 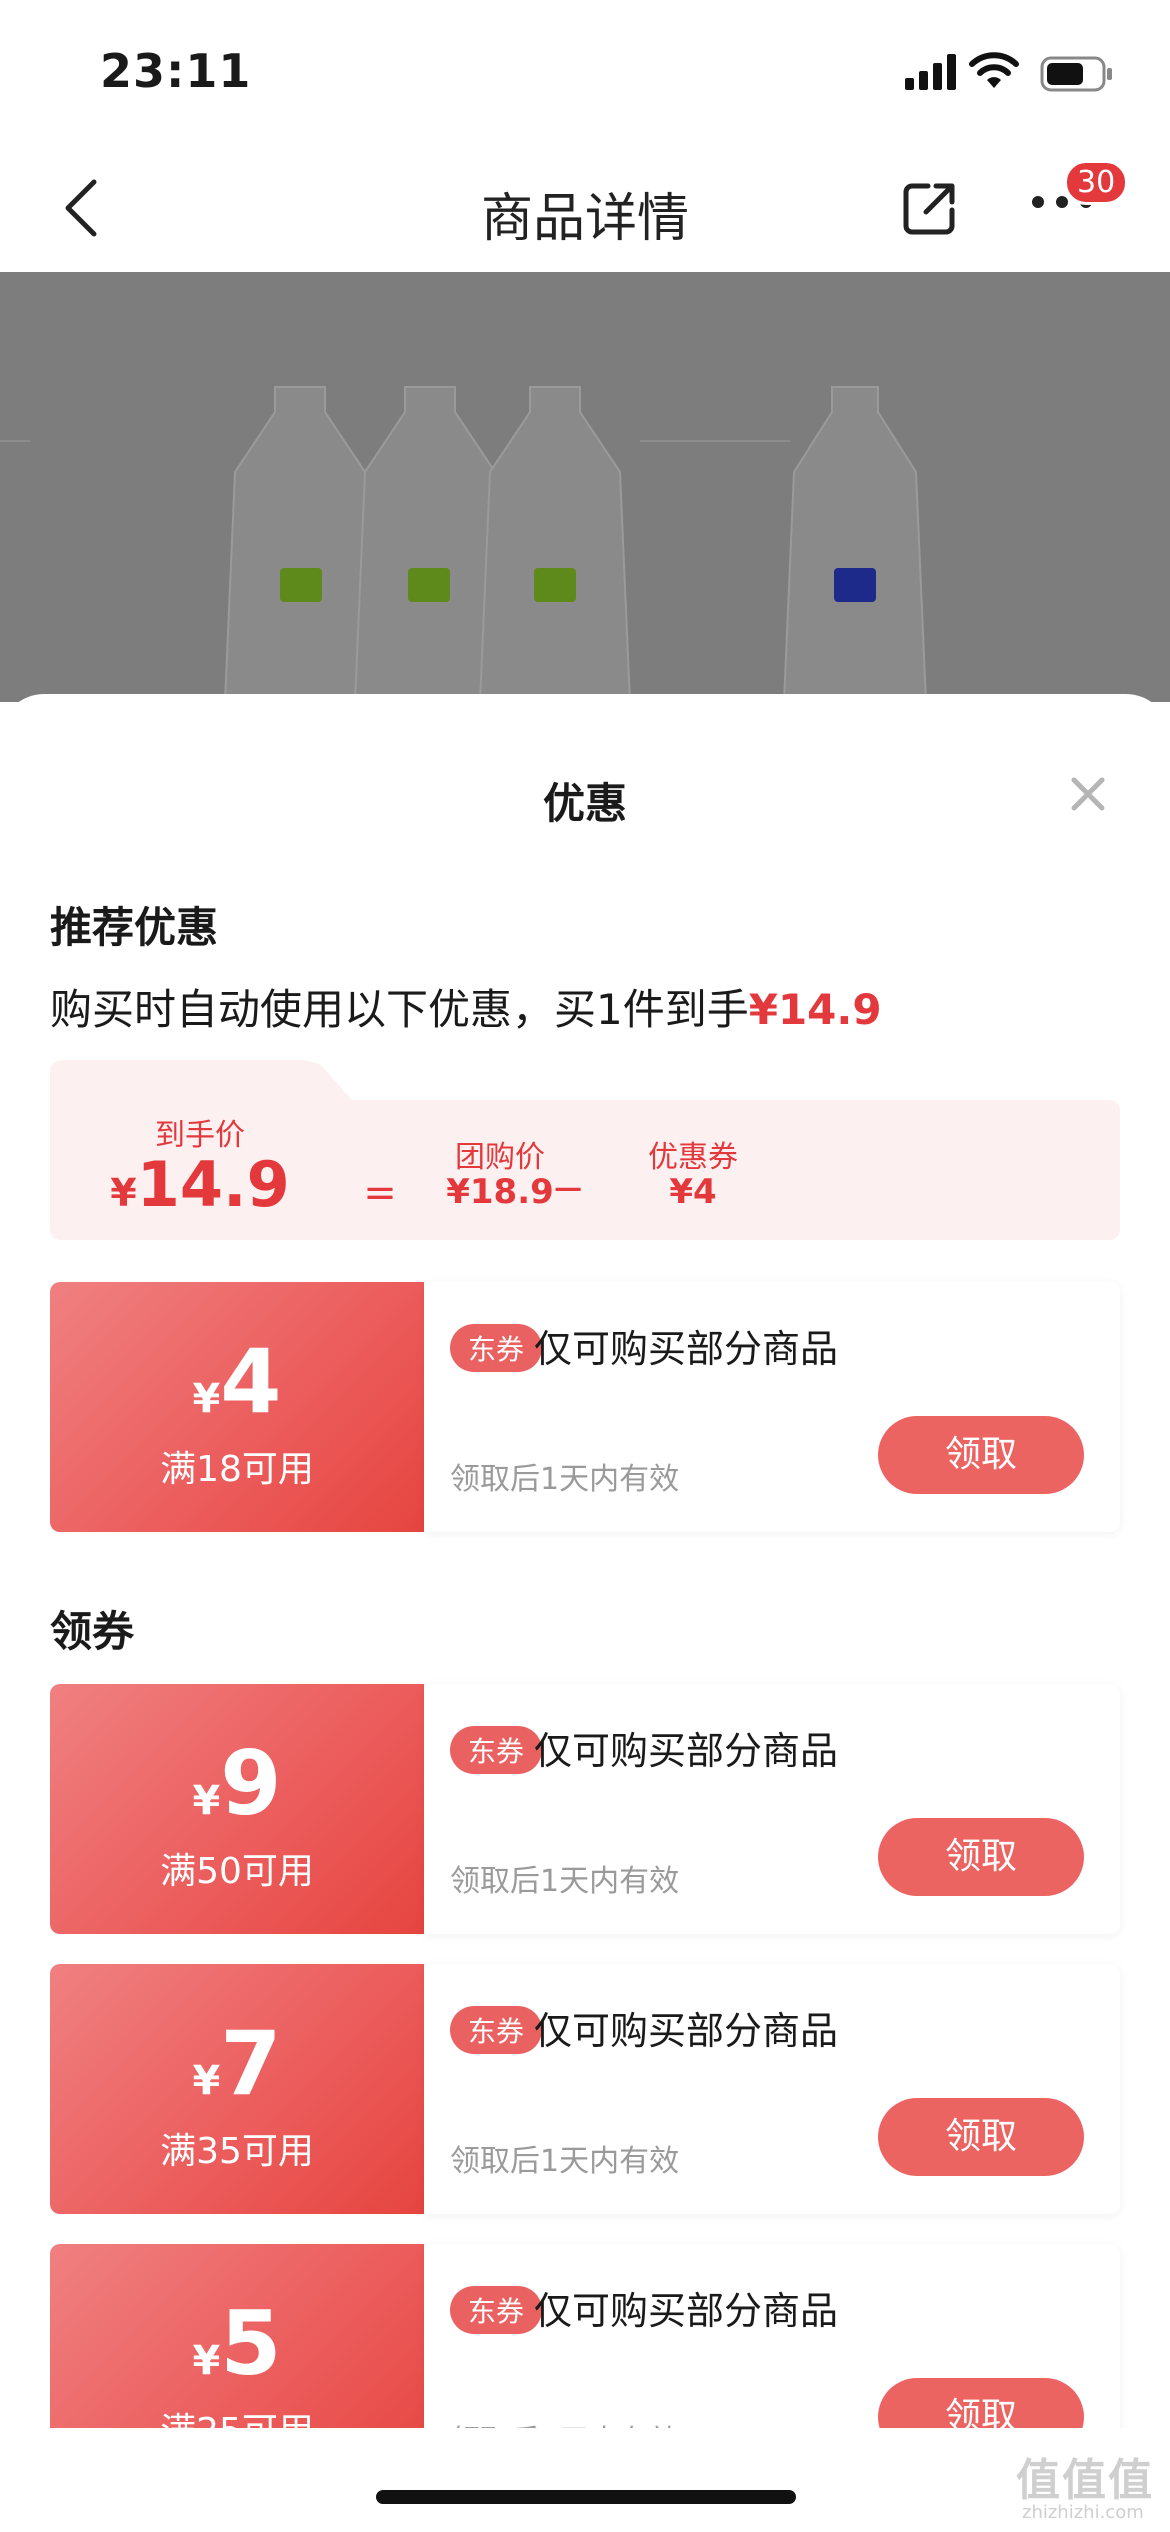 I want to click on recommended-price: ¥14.9, so click(x=815, y=1009).